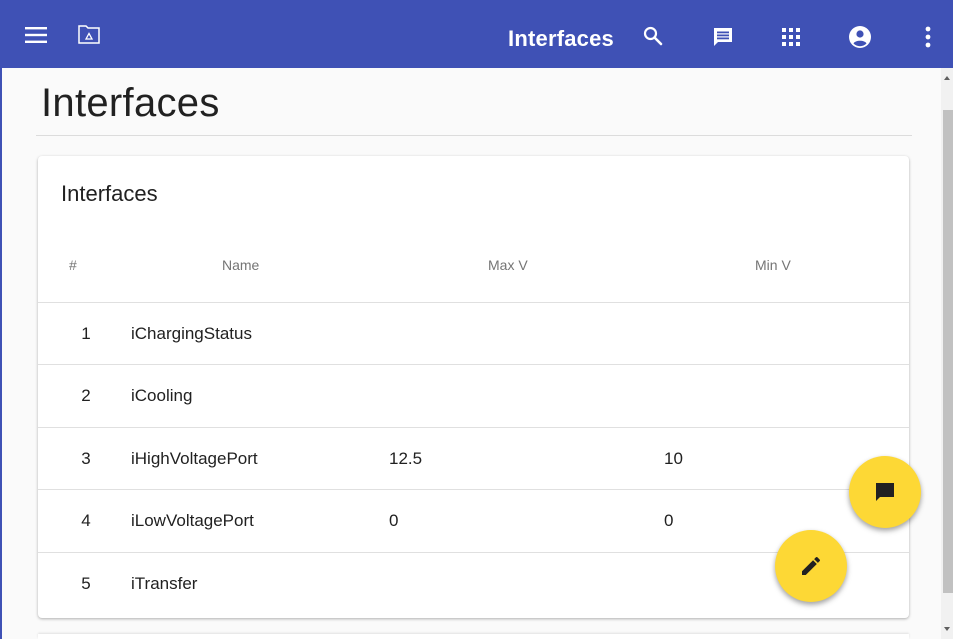 Image resolution: width=953 pixels, height=639 pixels. What do you see at coordinates (86, 333) in the screenshot?
I see `cell-number: 1` at bounding box center [86, 333].